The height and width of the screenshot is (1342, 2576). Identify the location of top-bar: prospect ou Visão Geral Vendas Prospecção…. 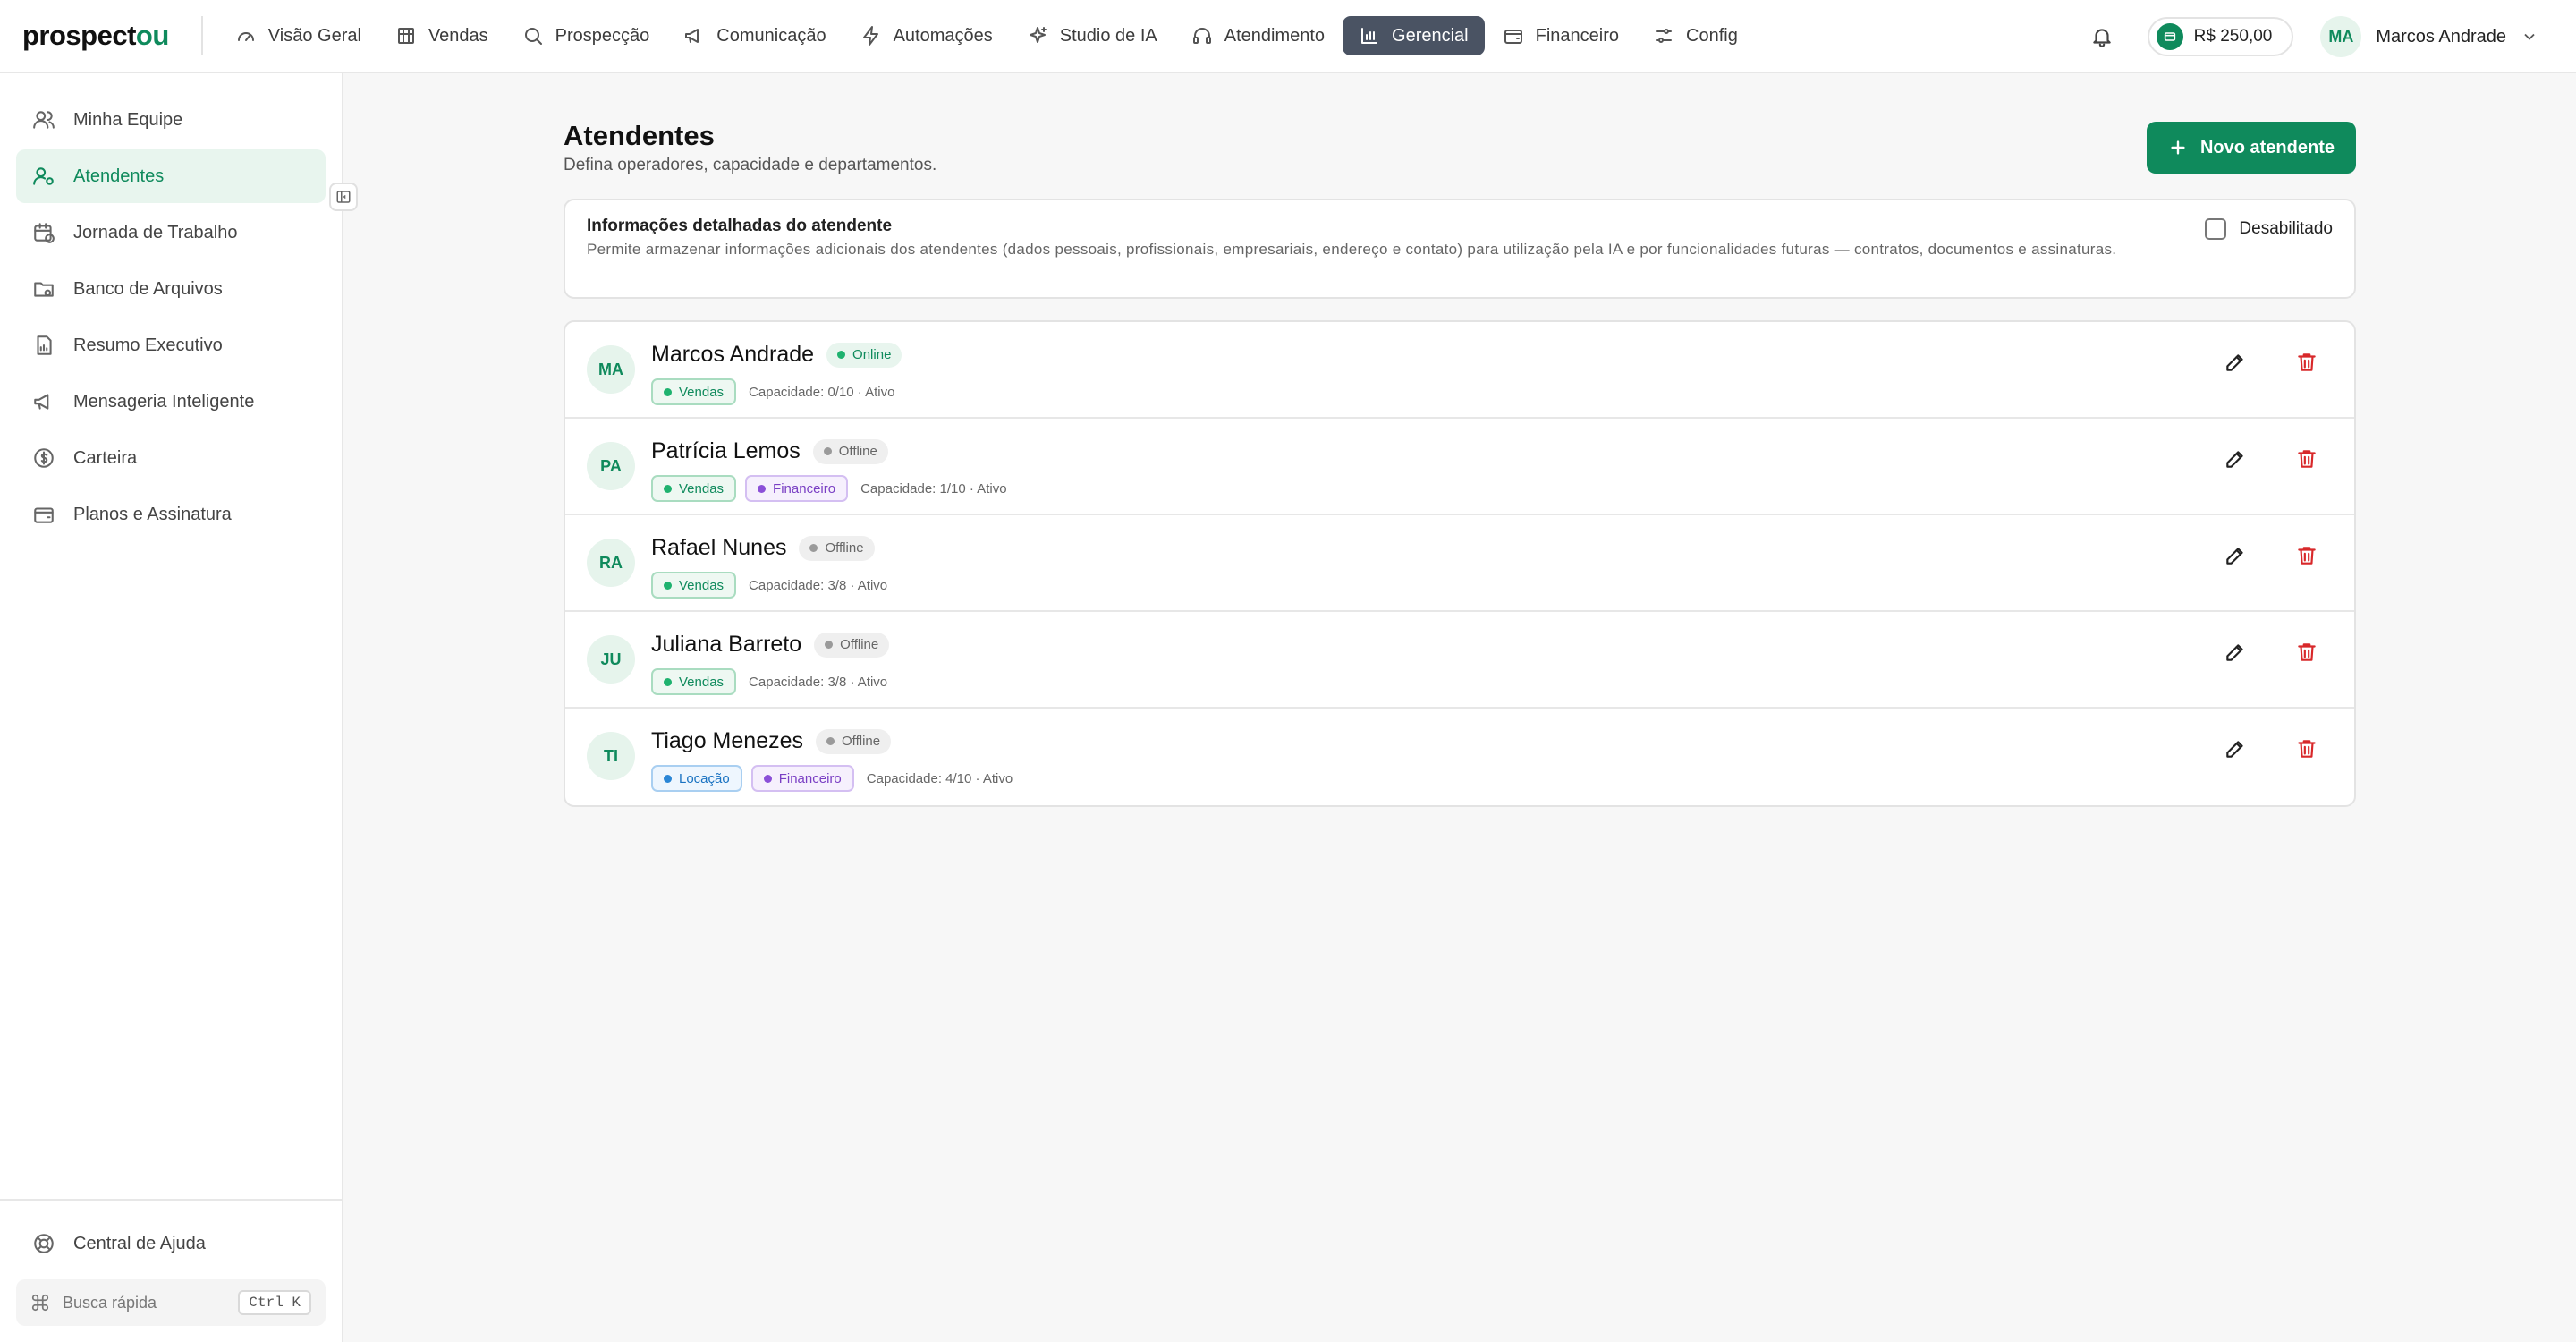
(1288, 36).